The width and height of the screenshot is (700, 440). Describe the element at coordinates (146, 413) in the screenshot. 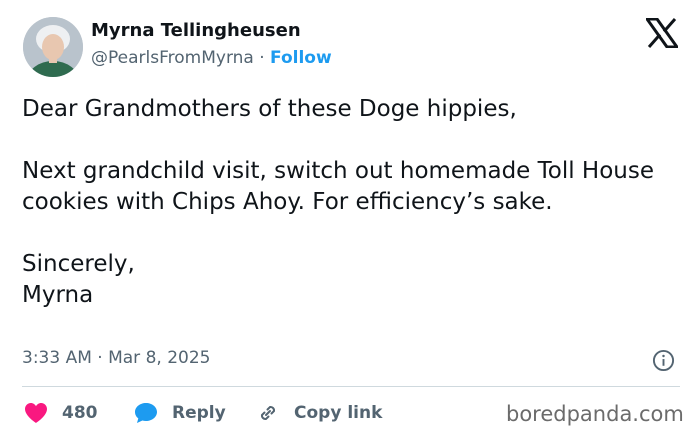

I see `reply-bubble-icon` at that location.